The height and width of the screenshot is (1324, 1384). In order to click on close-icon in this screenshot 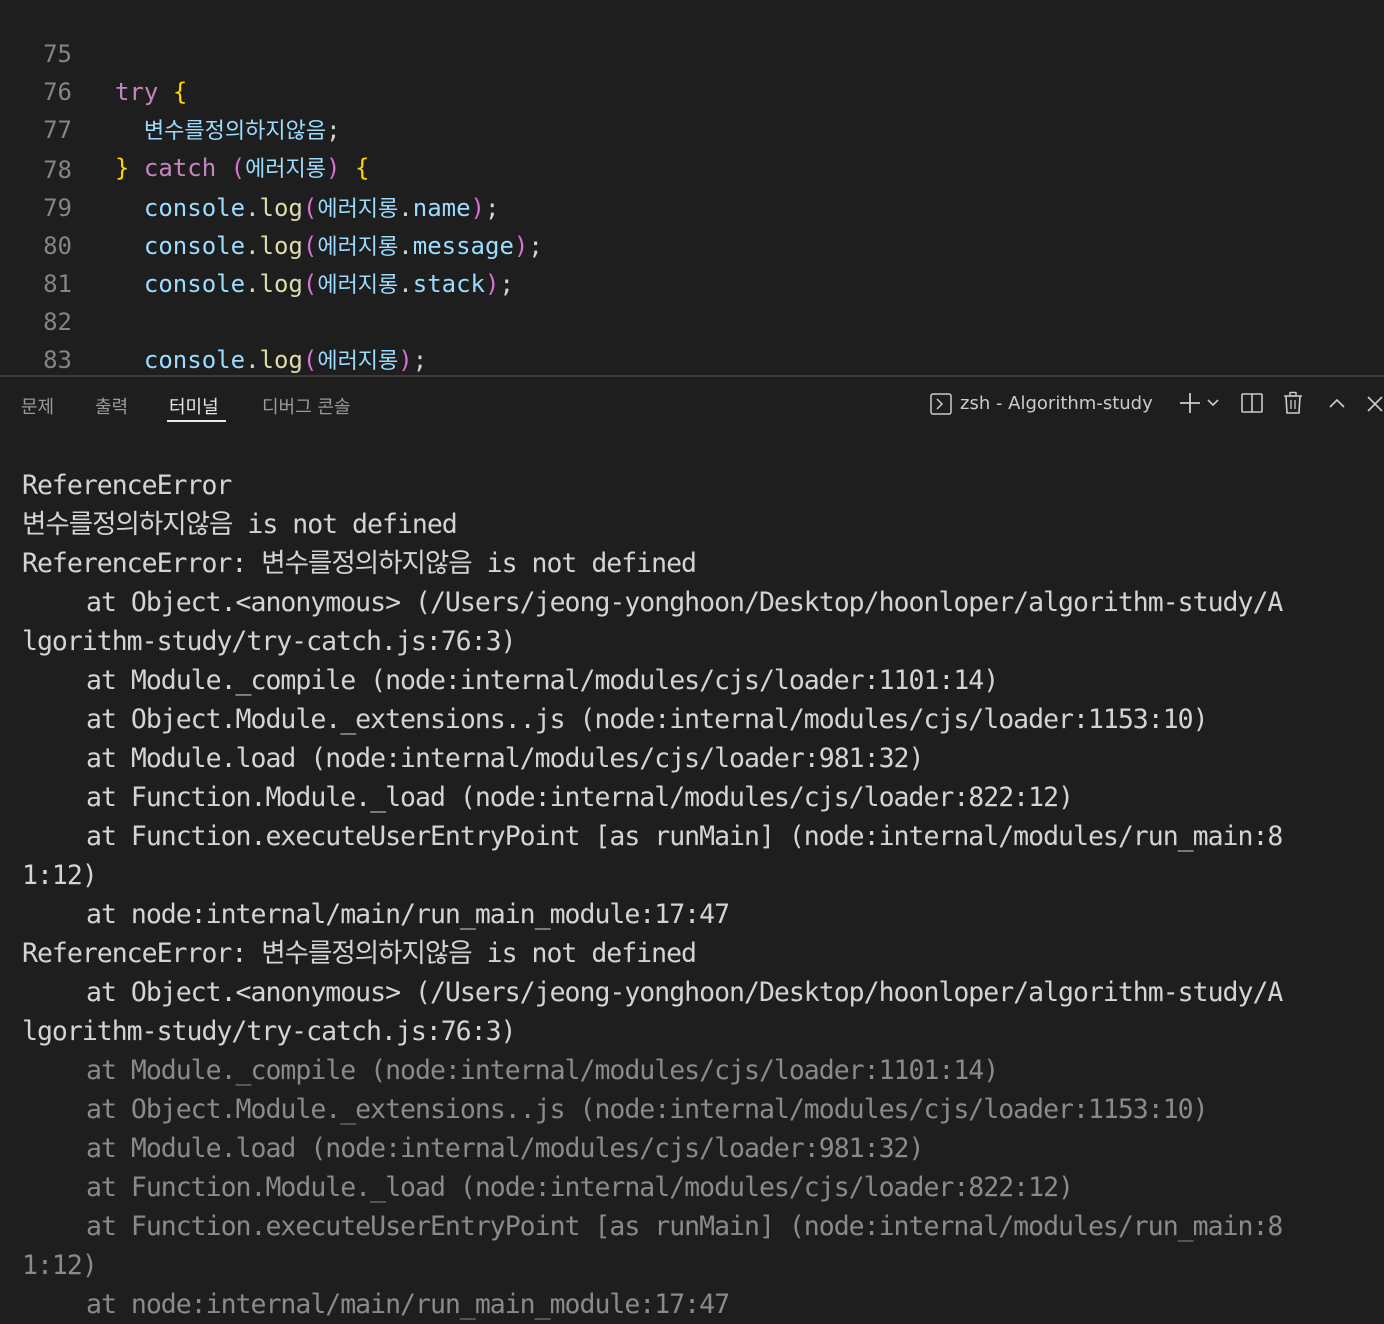, I will do `click(1375, 404)`.